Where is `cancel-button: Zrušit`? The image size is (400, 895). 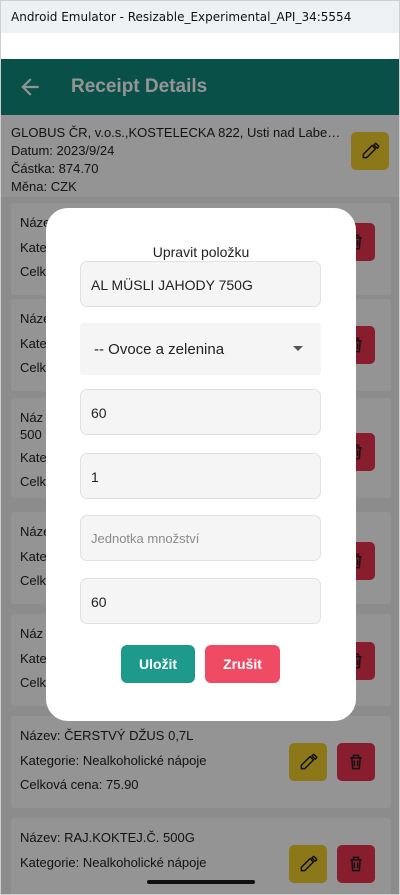
cancel-button: Zrušit is located at coordinates (242, 664).